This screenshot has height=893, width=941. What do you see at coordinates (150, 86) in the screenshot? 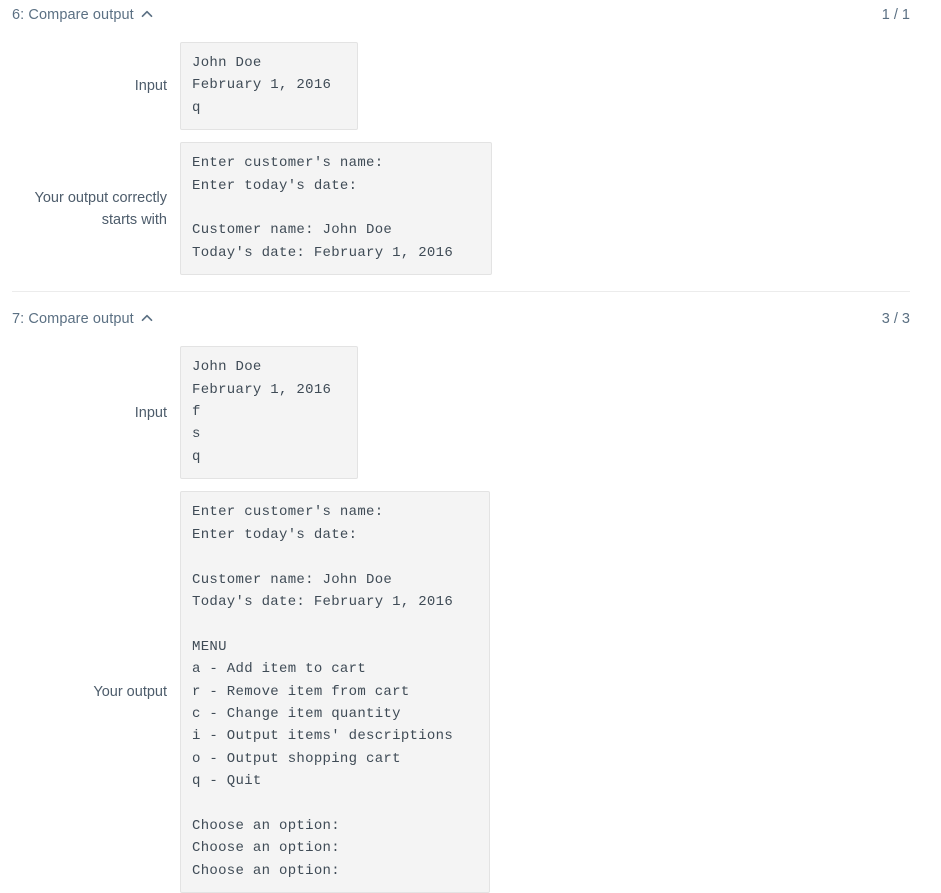
I see `test-case-6-input-label: Input` at bounding box center [150, 86].